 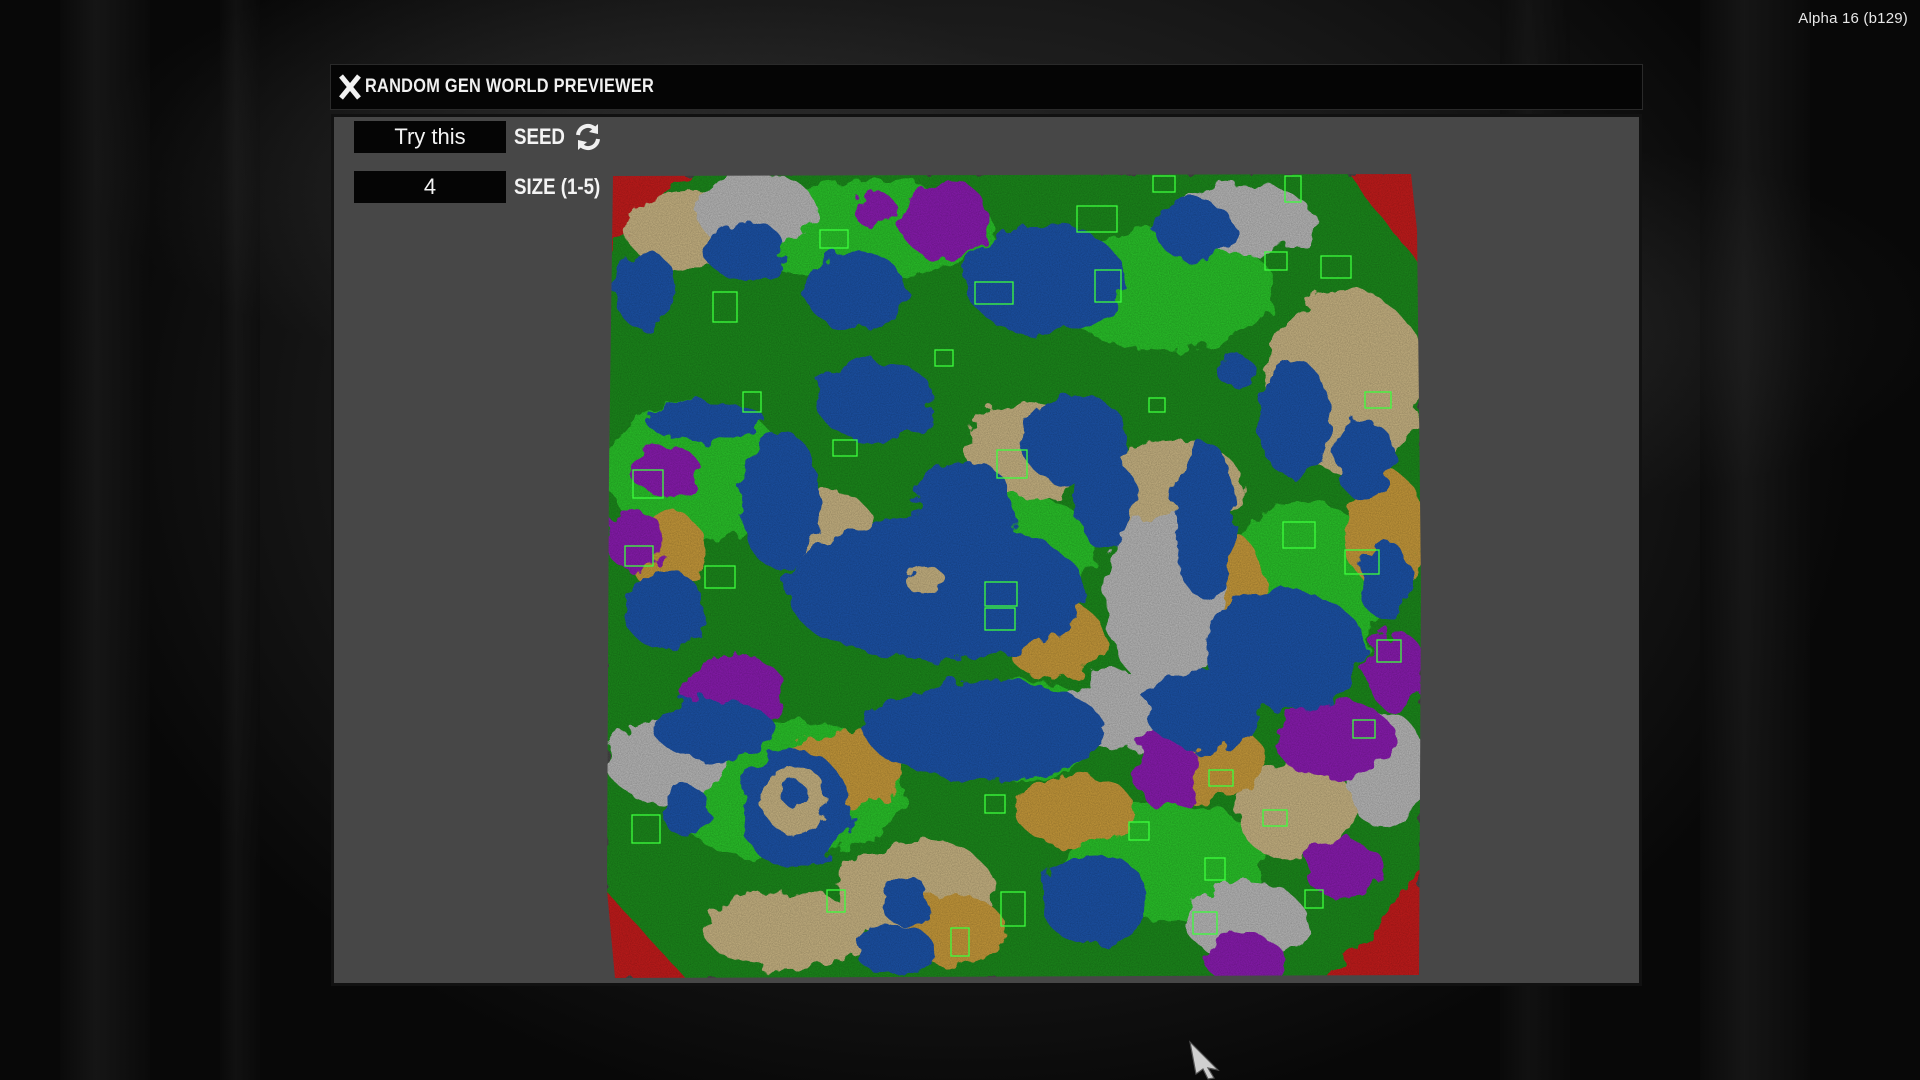 What do you see at coordinates (588, 137) in the screenshot?
I see `refresh-icon` at bounding box center [588, 137].